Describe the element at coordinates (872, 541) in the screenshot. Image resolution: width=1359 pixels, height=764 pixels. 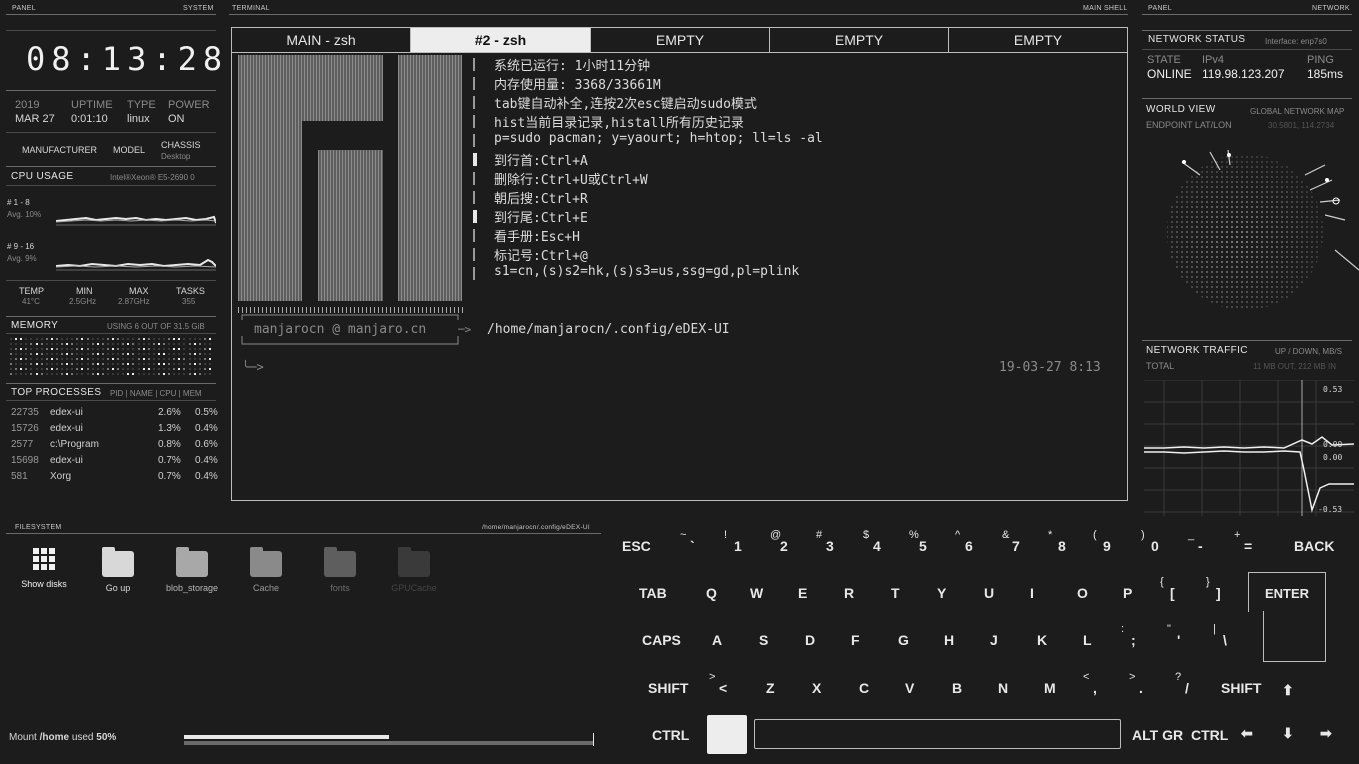
I see `key-row1-5: 4 $` at that location.